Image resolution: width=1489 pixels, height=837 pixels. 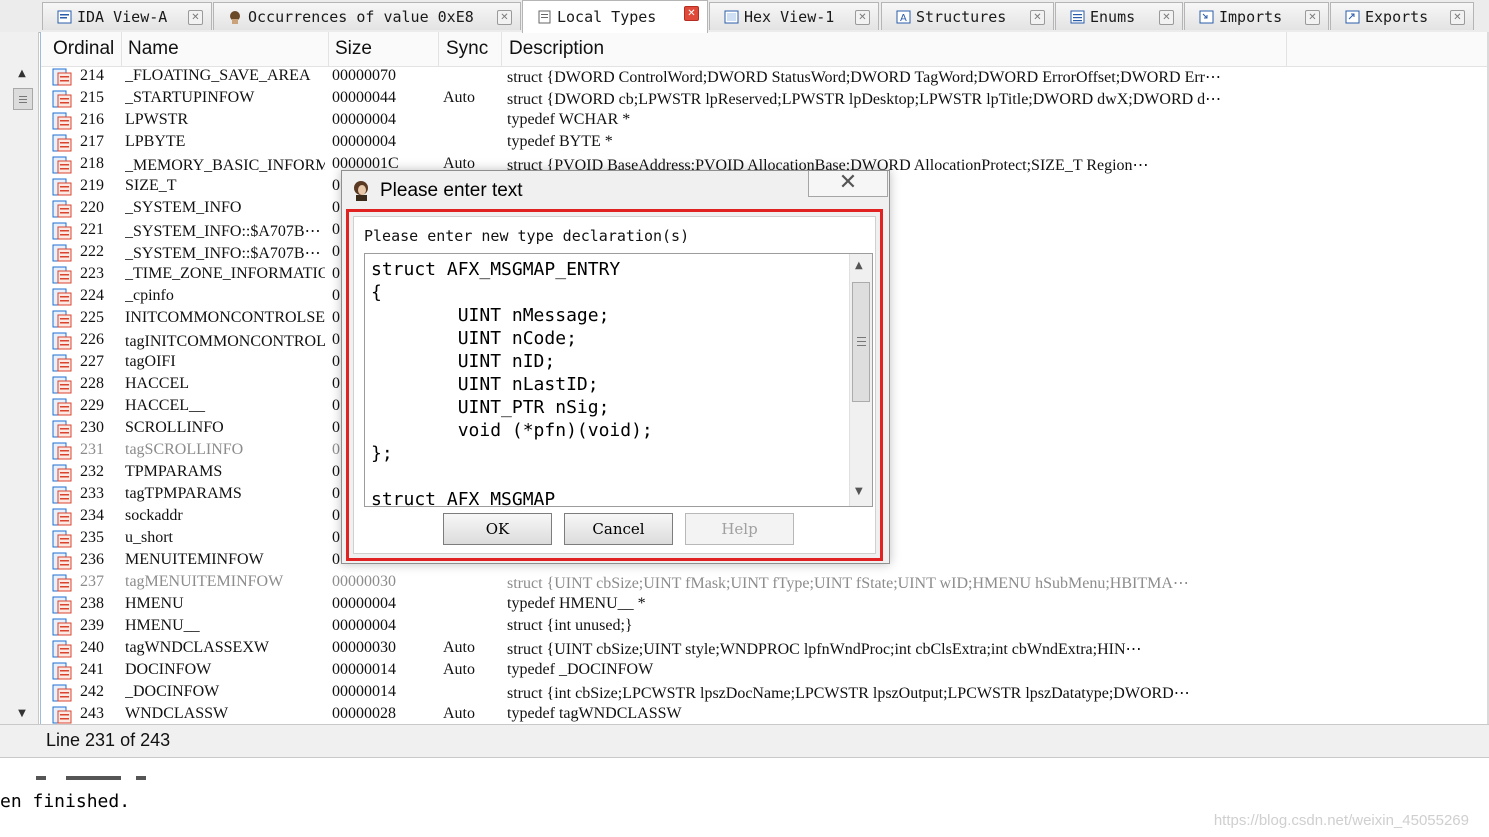 I want to click on tab-label: Imports, so click(x=1251, y=16).